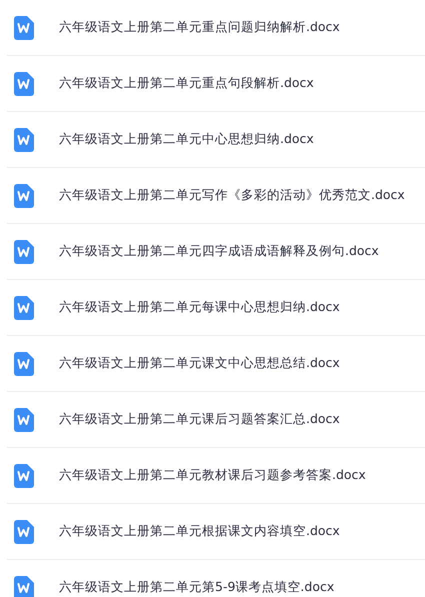 Image resolution: width=425 pixels, height=597 pixels. What do you see at coordinates (199, 27) in the screenshot?
I see `file-name: 六年级语文上册第二单元重点问题归纳解析.docx` at bounding box center [199, 27].